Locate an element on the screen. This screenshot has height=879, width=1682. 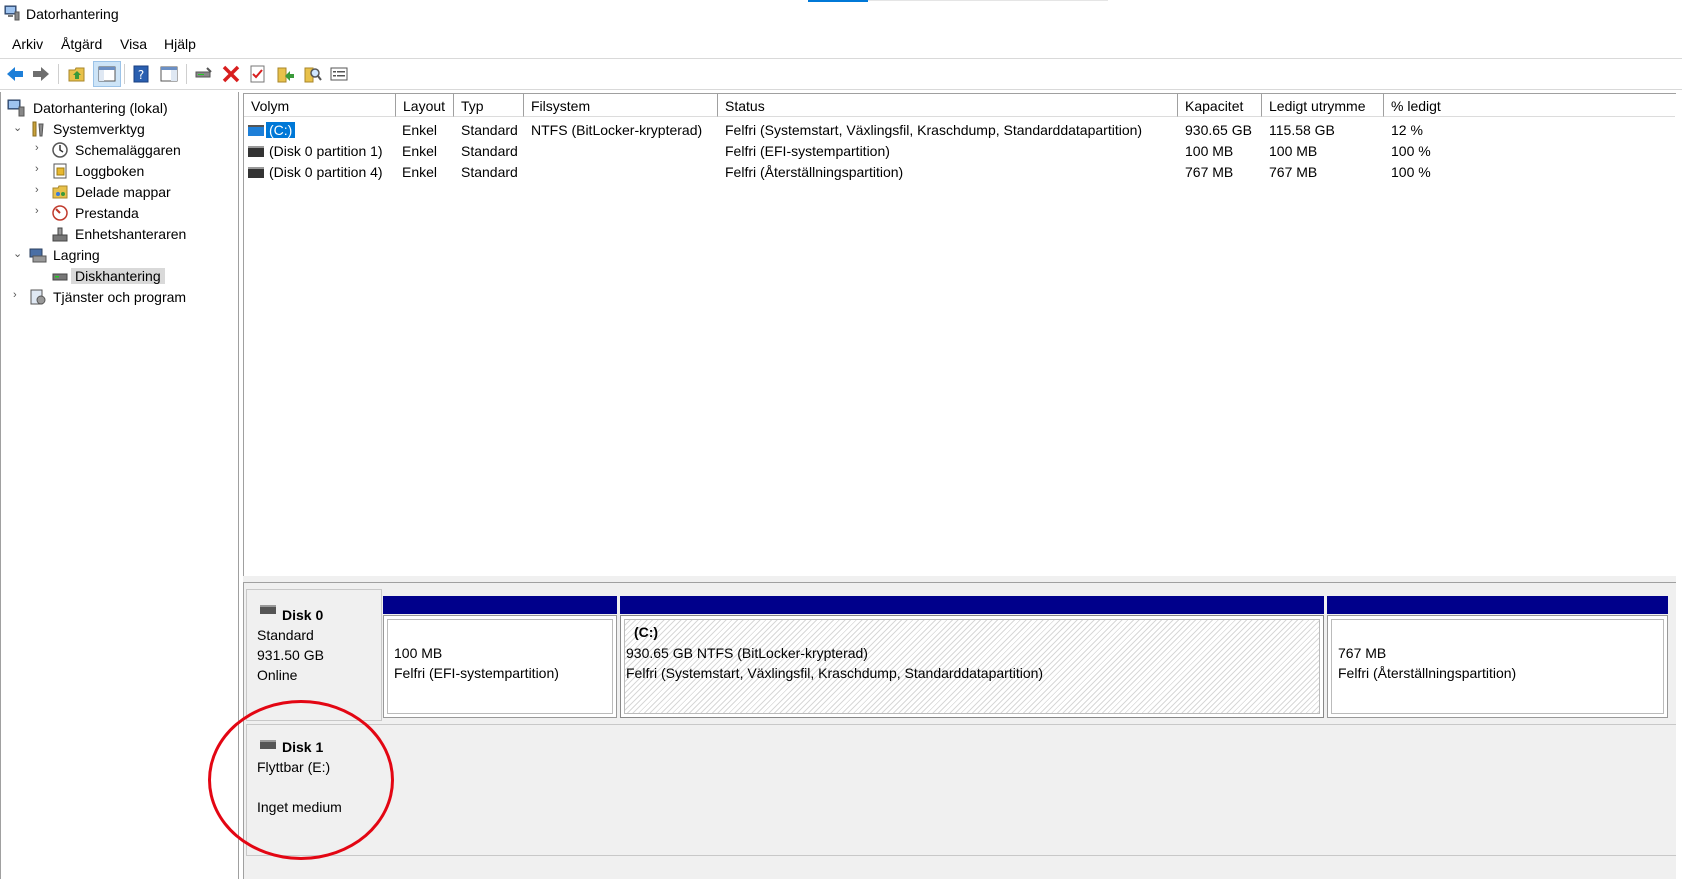
disk0-state: Online is located at coordinates (277, 675).